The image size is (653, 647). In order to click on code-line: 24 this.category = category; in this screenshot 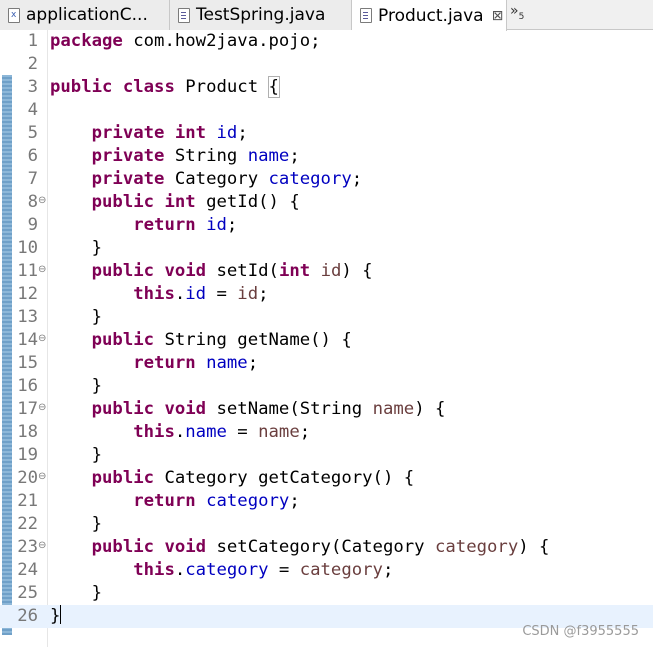, I will do `click(326, 570)`.